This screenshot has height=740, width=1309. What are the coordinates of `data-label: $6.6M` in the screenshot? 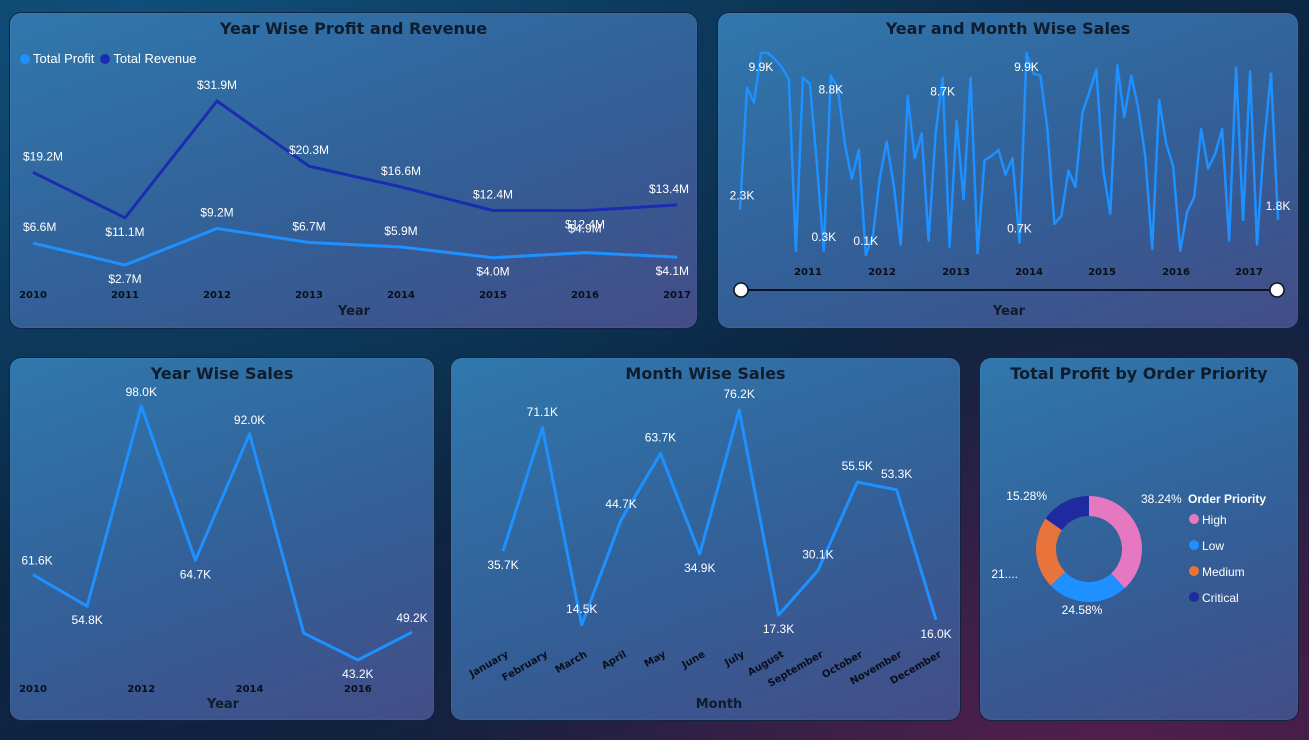 It's located at (39, 227).